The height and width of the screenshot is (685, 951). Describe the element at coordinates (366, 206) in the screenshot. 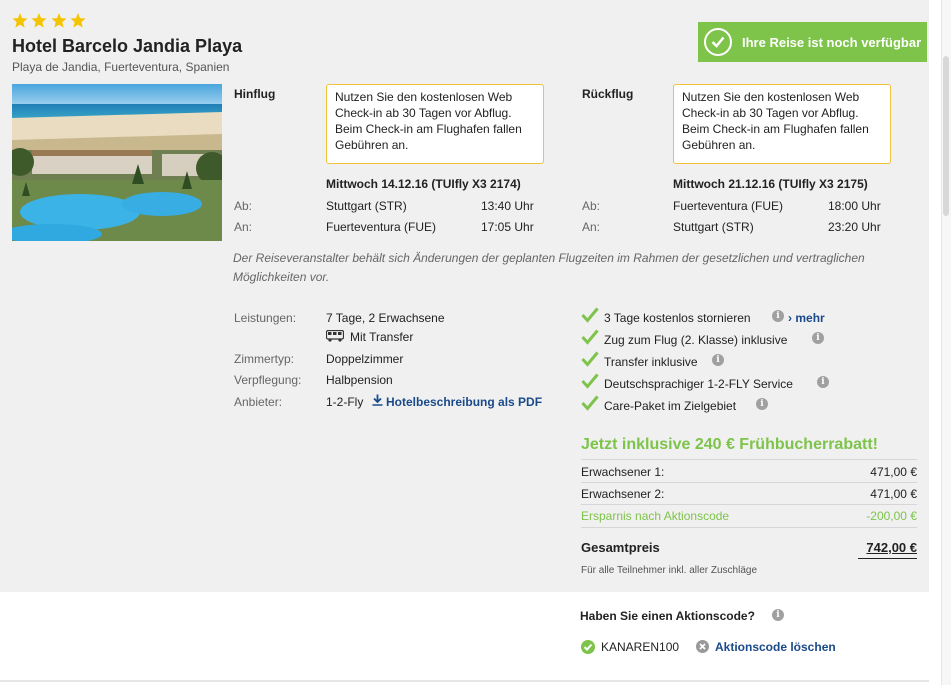

I see `outbound-from-airport: Stuttgart (STR)` at that location.